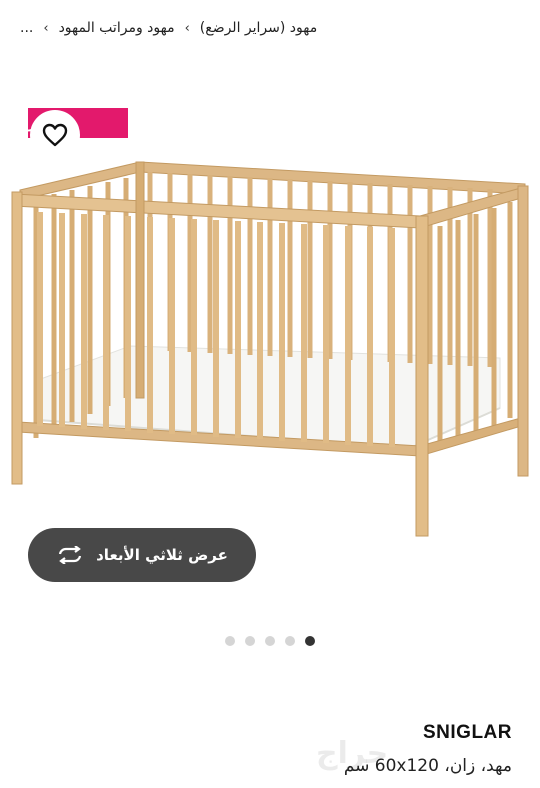 The height and width of the screenshot is (788, 540). Describe the element at coordinates (162, 555) in the screenshot. I see `view-3d-label: عرض ثلاثي الأبعاد` at that location.